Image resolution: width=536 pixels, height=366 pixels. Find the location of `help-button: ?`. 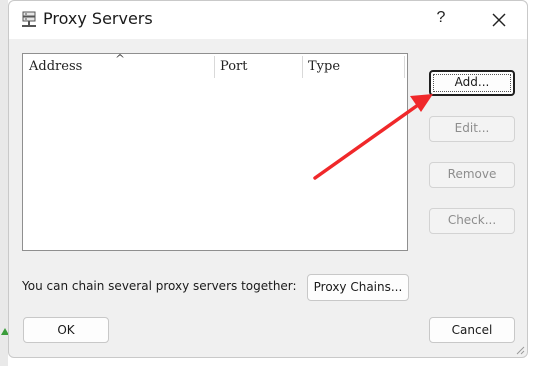

help-button: ? is located at coordinates (441, 20).